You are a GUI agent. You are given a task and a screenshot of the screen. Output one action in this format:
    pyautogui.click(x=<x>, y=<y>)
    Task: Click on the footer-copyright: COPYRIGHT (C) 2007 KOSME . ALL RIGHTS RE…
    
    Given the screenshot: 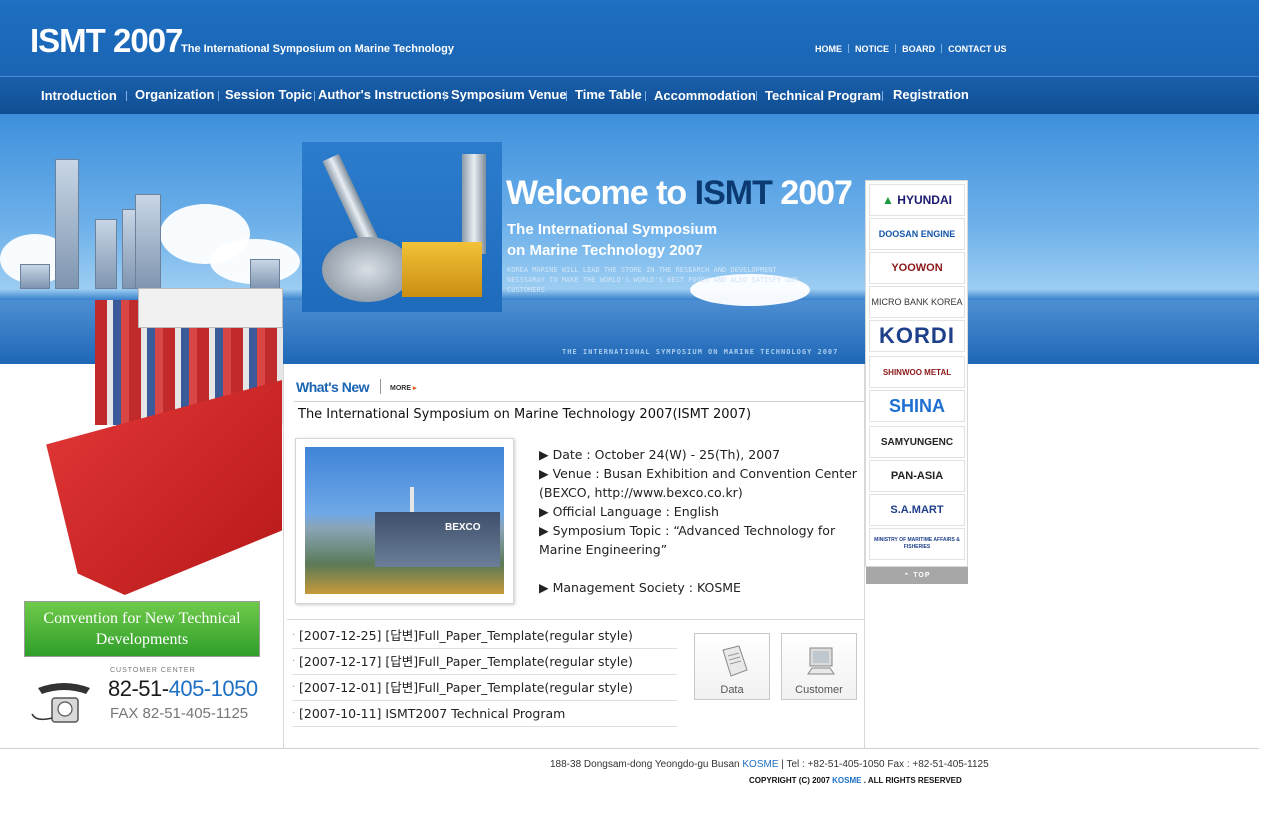 What is the action you would take?
    pyautogui.click(x=855, y=780)
    